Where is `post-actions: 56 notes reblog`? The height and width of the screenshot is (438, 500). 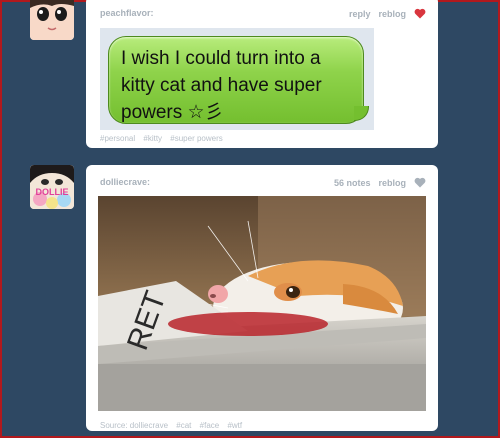
post-actions: 56 notes reblog is located at coordinates (380, 182).